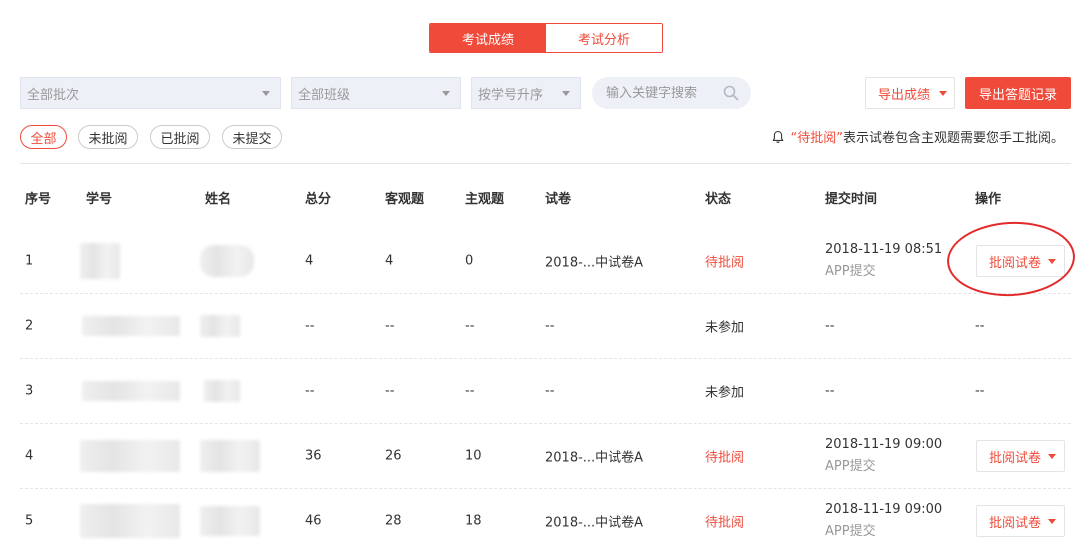 Image resolution: width=1092 pixels, height=550 pixels. I want to click on cell-index: 1, so click(29, 261).